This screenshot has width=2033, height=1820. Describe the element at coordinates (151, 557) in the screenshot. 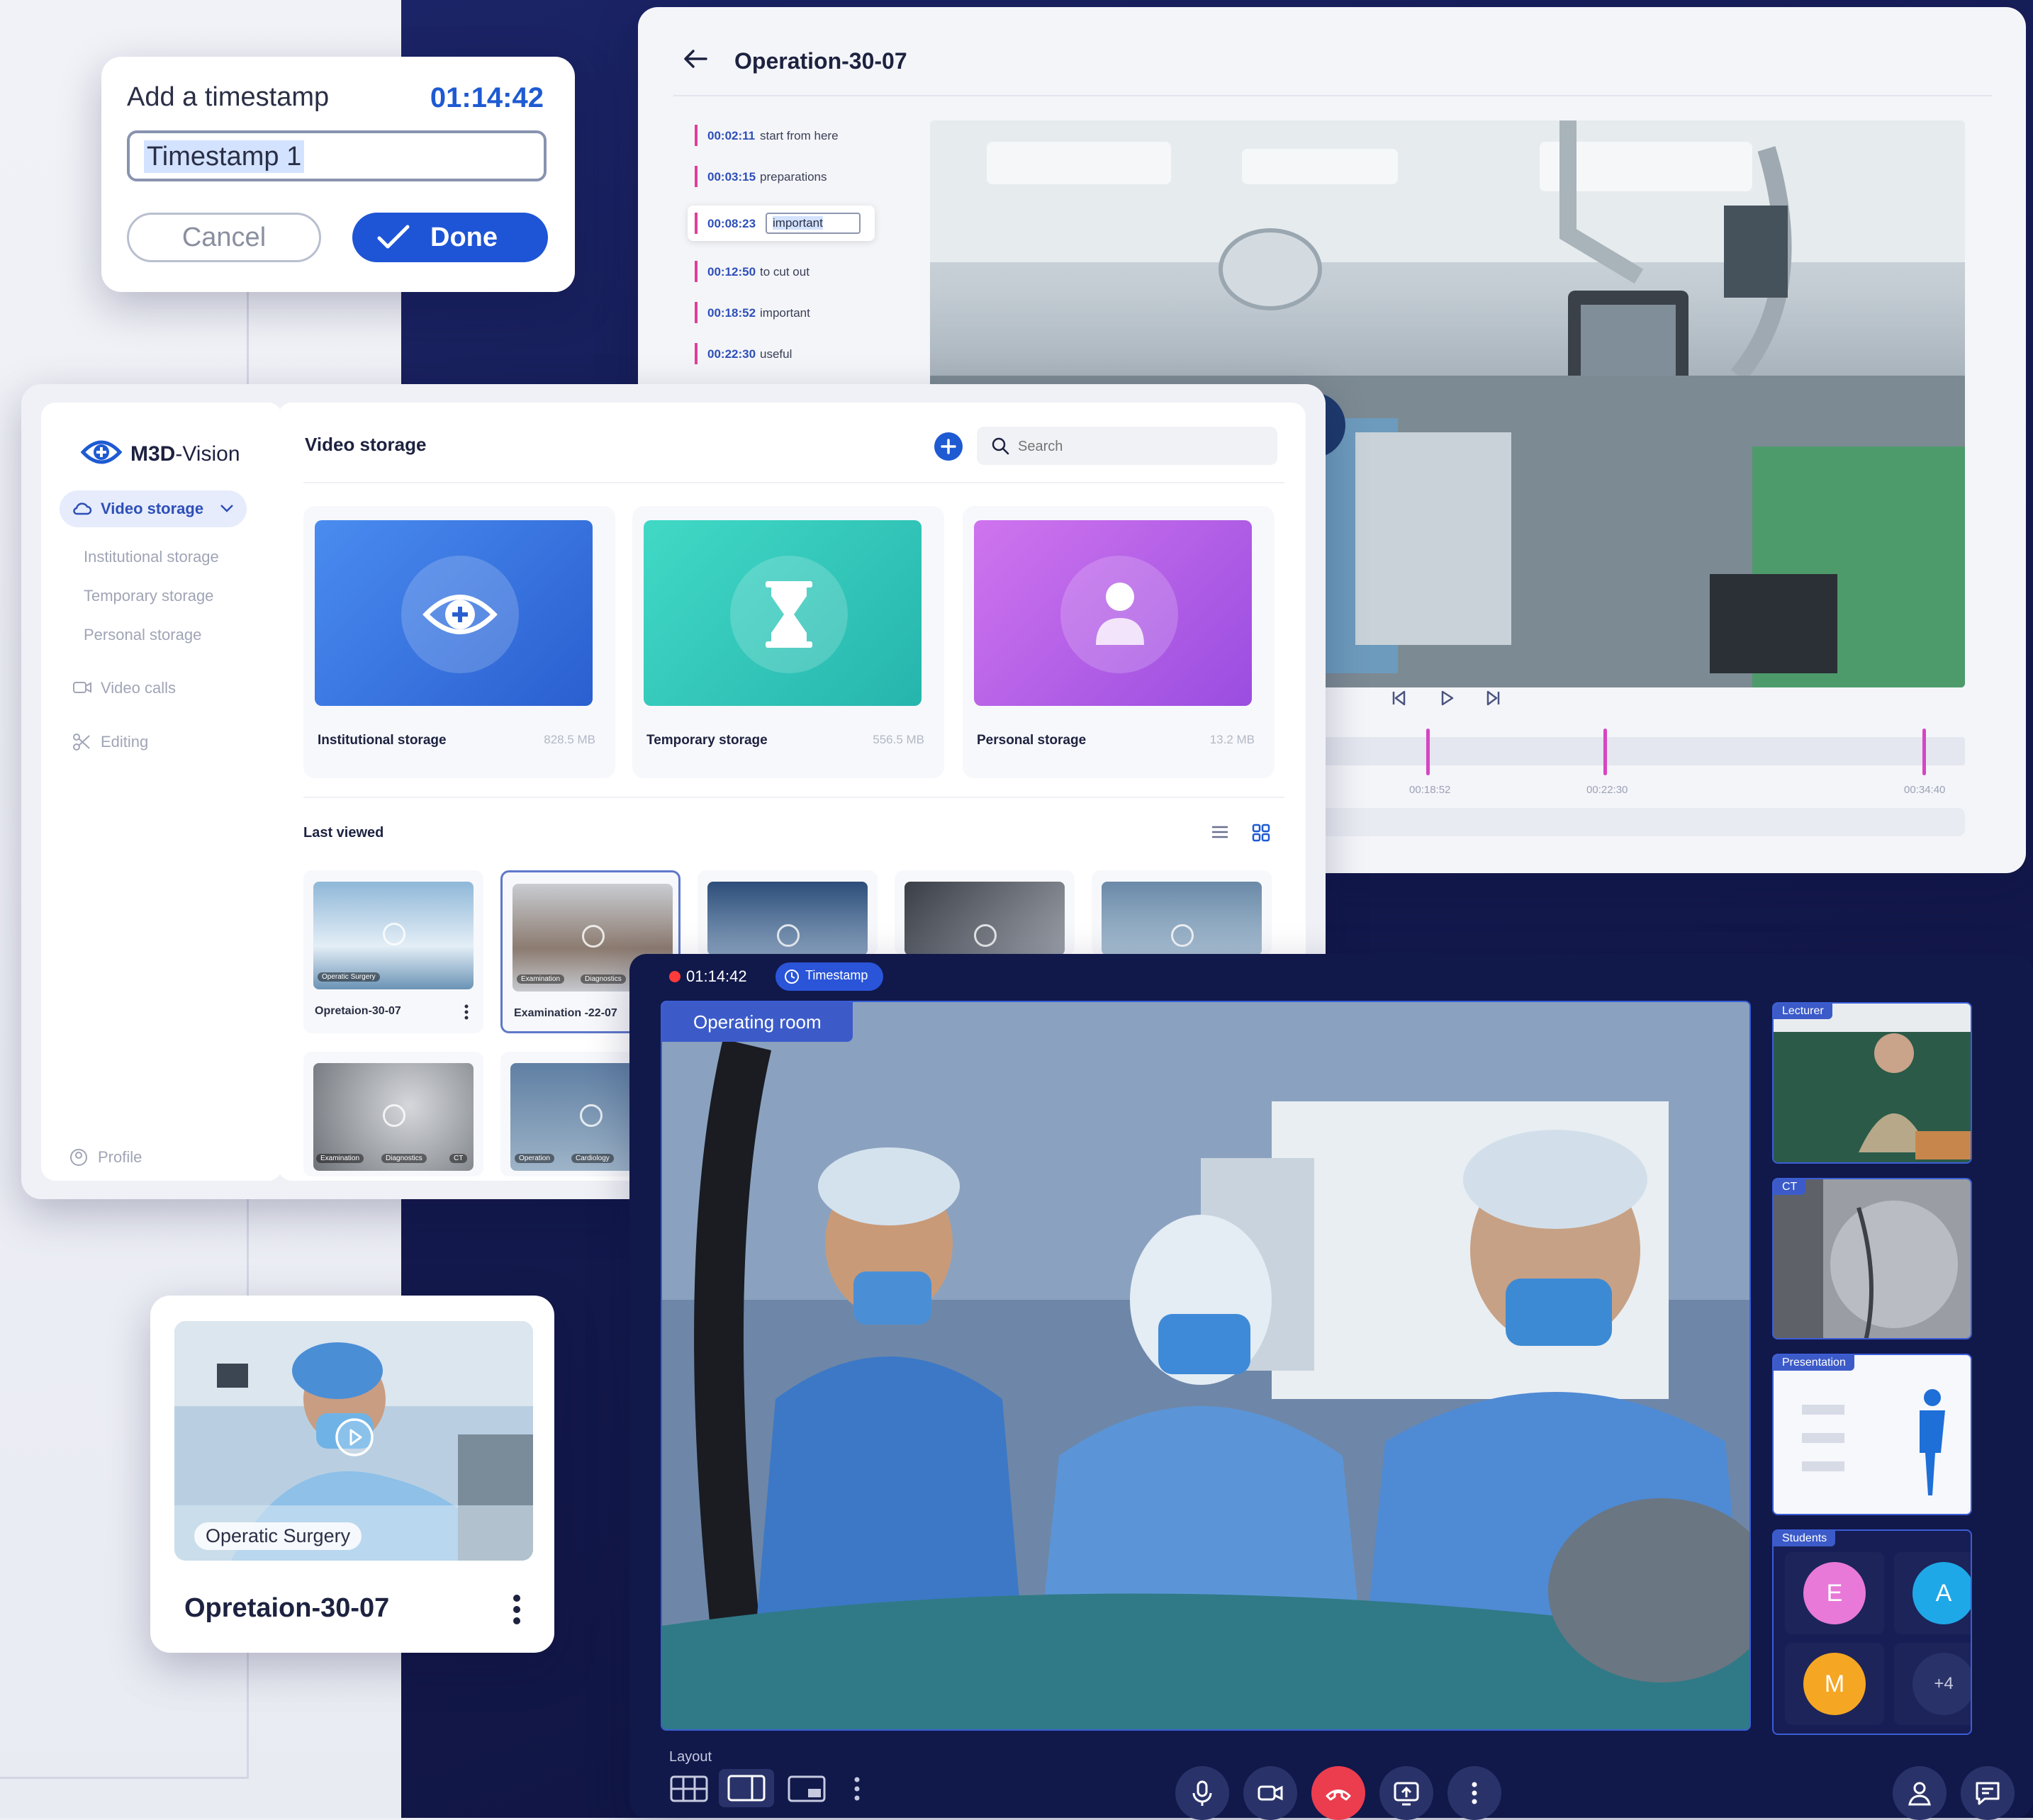

I see `sidebar-item-institutional: Institutional storage` at that location.